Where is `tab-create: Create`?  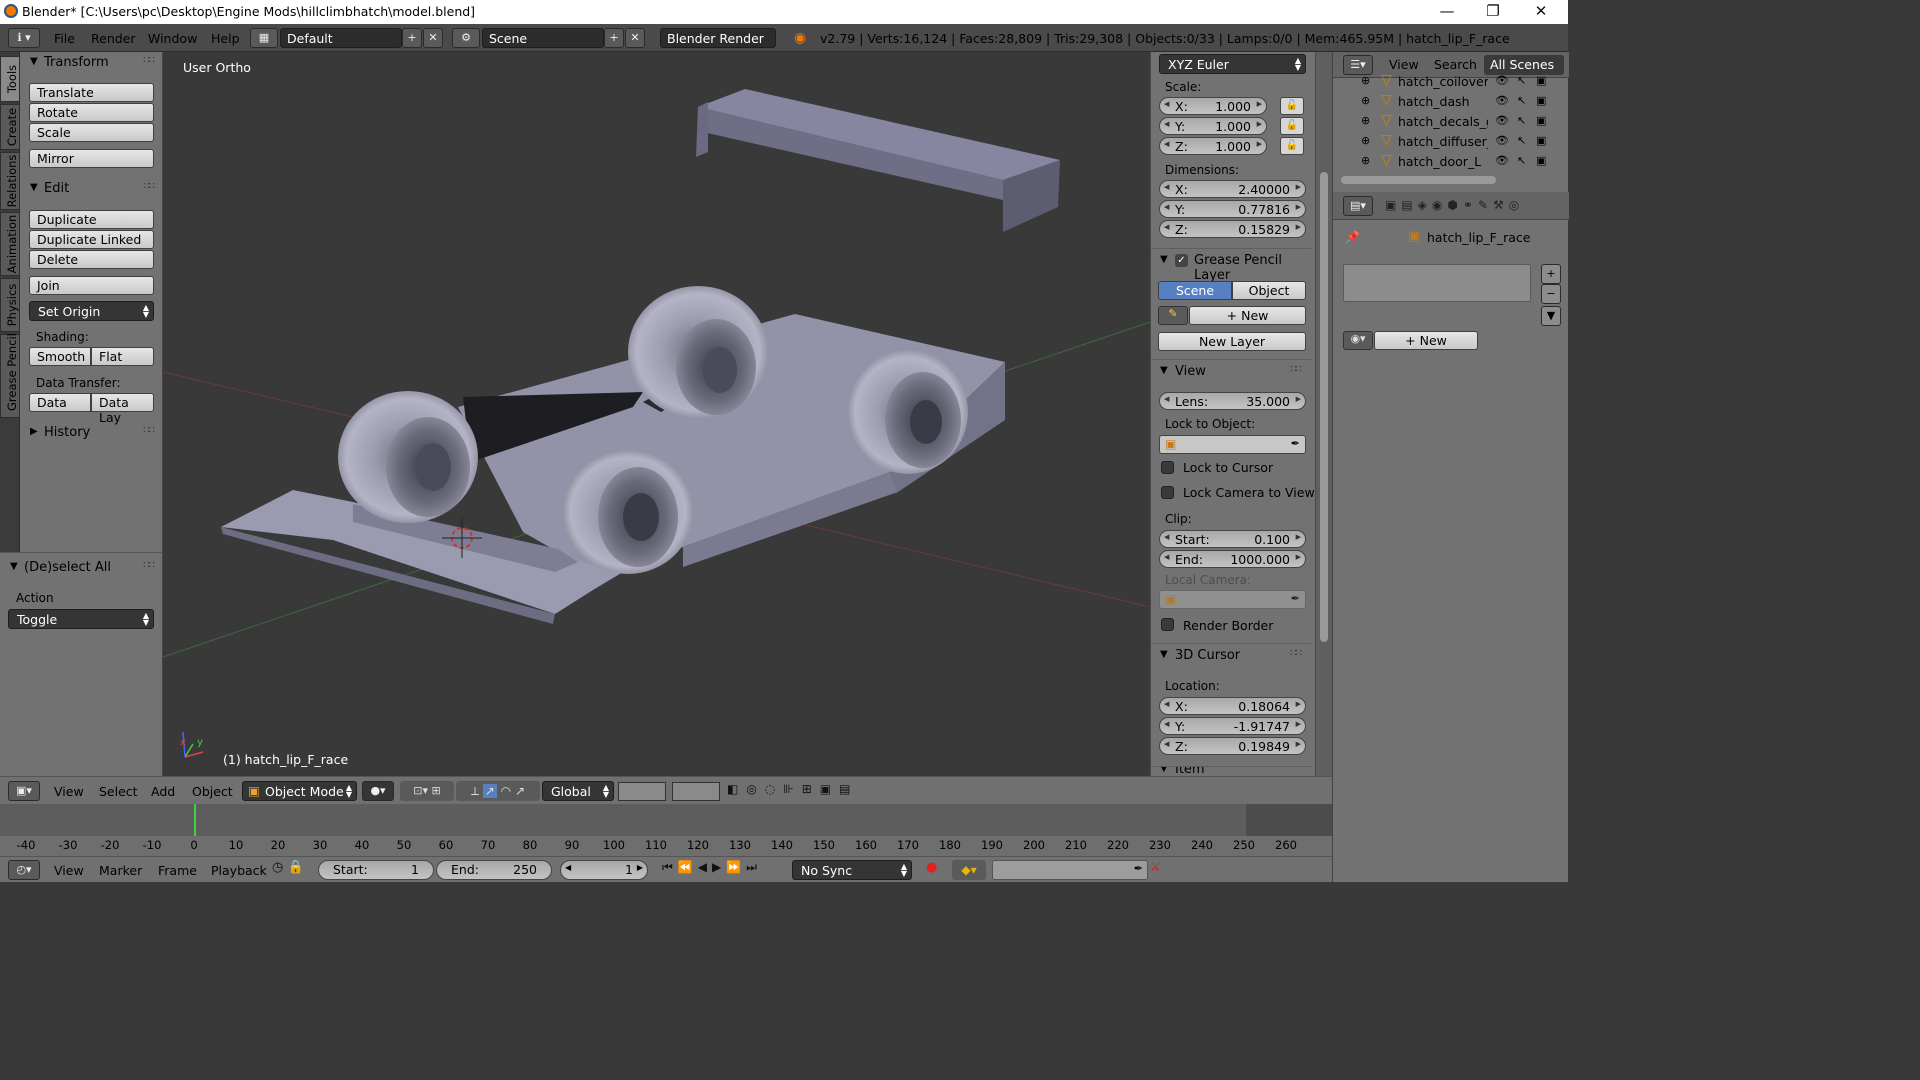
tab-create: Create is located at coordinates (10, 127).